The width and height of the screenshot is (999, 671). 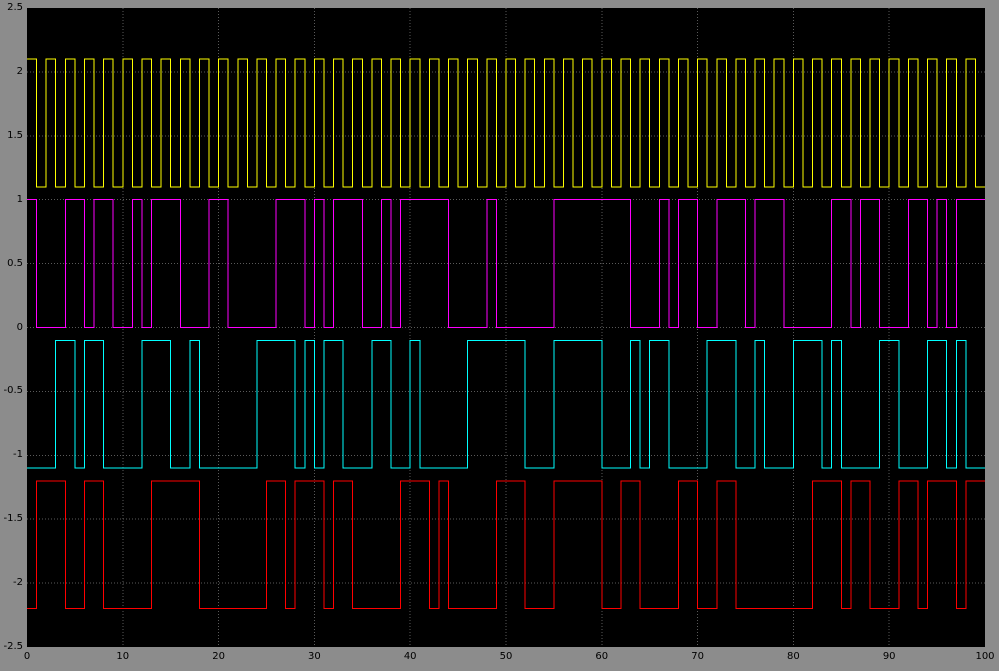 I want to click on y-tick-label: 0.5, so click(x=15, y=263).